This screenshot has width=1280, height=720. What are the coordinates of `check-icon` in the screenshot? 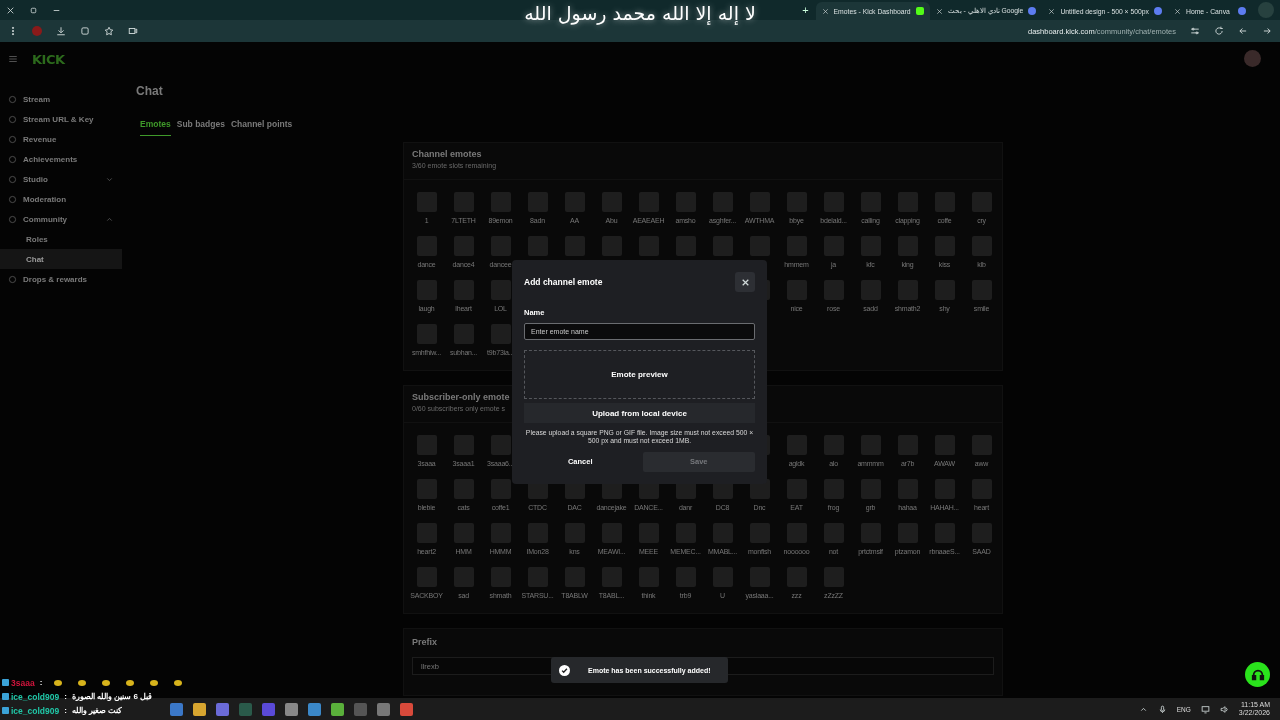 It's located at (564, 670).